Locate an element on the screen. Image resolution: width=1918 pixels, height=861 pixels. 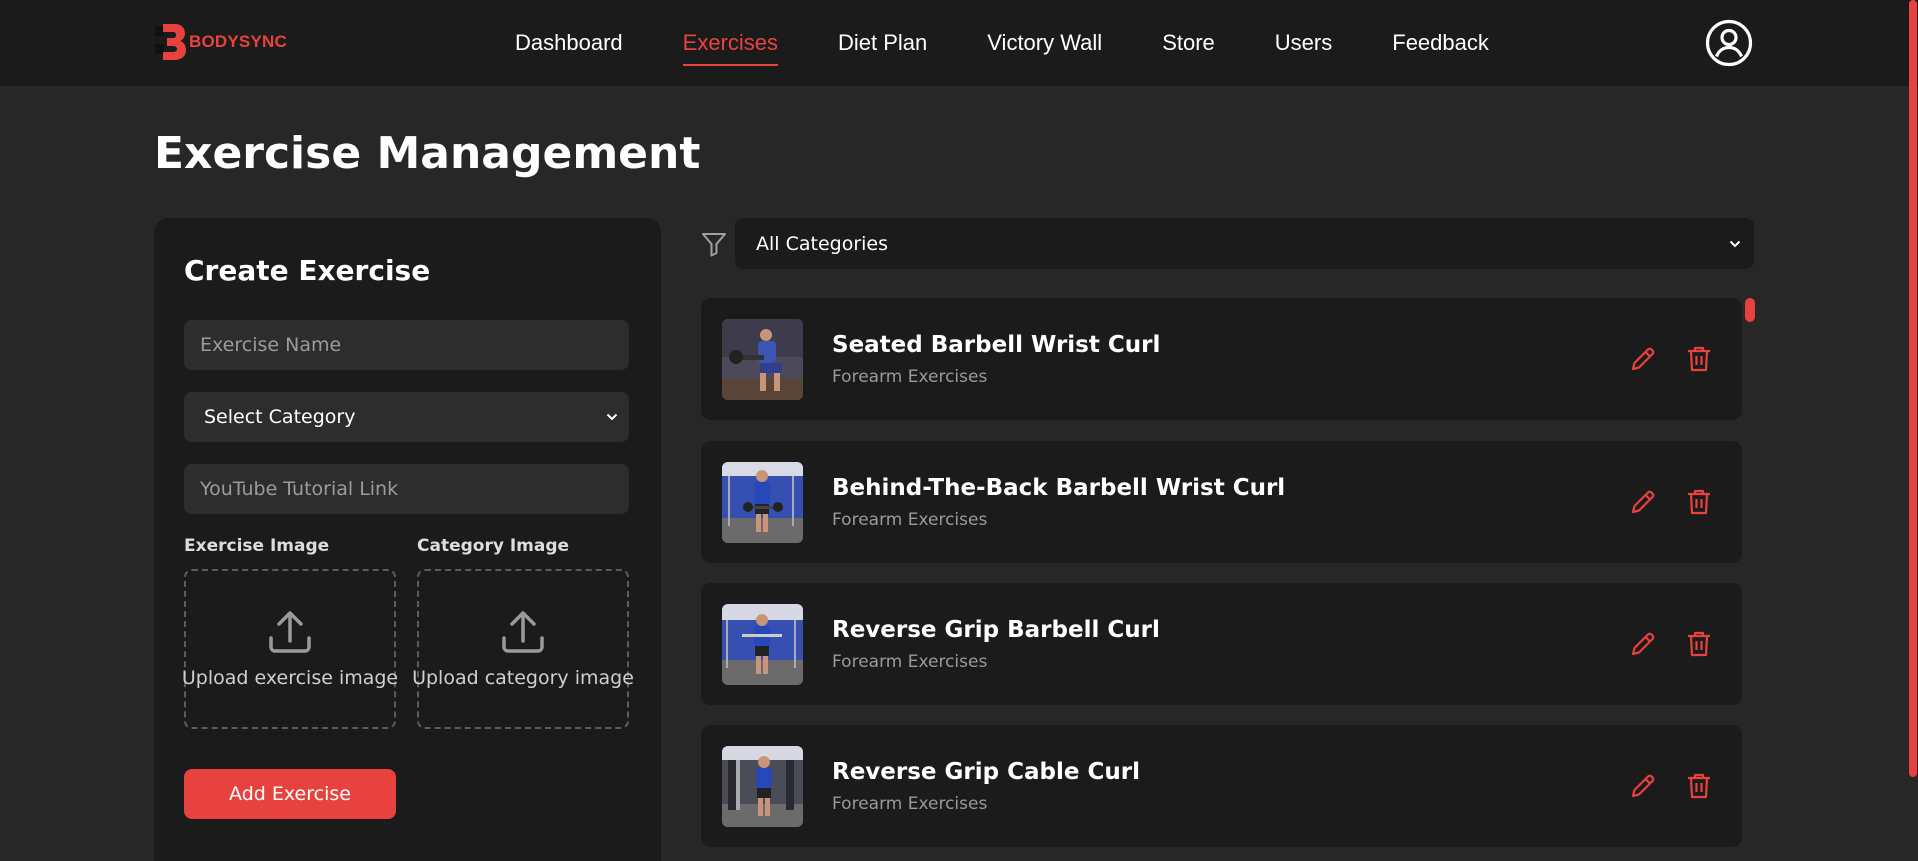
category-select: Select Category is located at coordinates (406, 417).